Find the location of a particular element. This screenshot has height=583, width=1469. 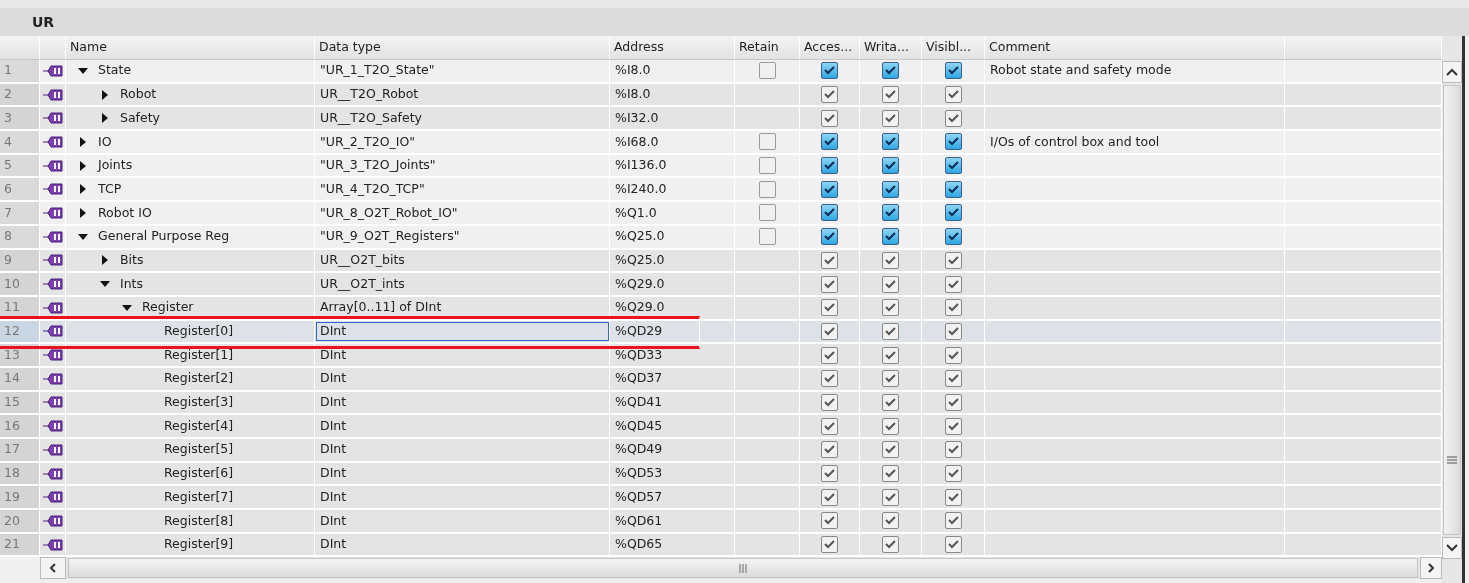

column-header: Name is located at coordinates (190, 47).